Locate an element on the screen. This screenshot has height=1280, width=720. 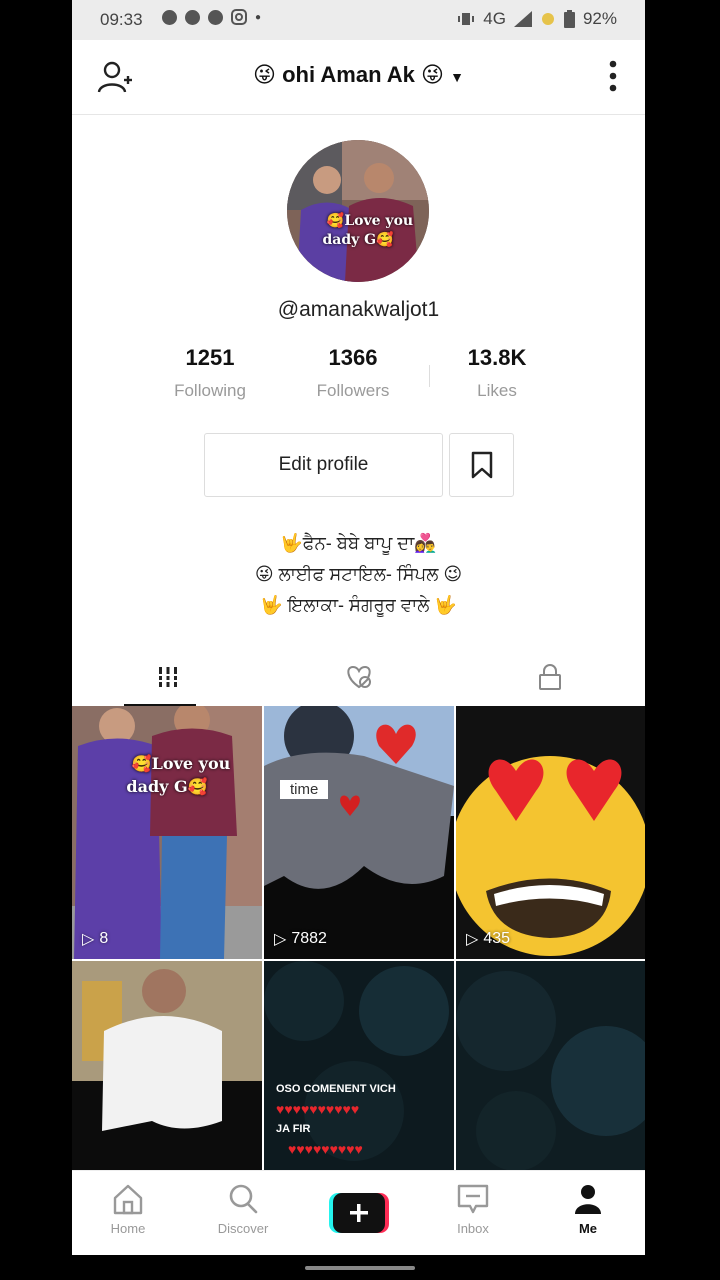
nav-inbox: Inbox is located at coordinates (473, 1209).